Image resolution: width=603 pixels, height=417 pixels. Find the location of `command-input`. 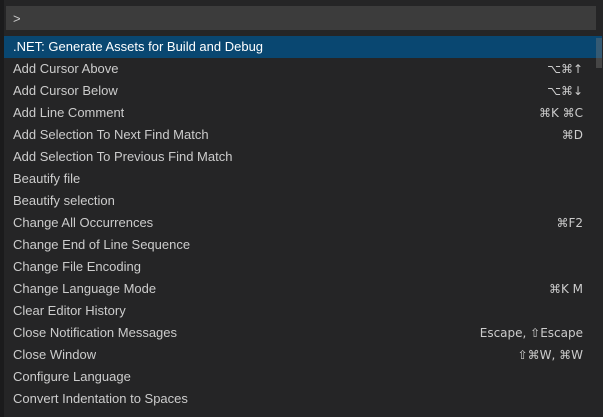

command-input is located at coordinates (301, 18).